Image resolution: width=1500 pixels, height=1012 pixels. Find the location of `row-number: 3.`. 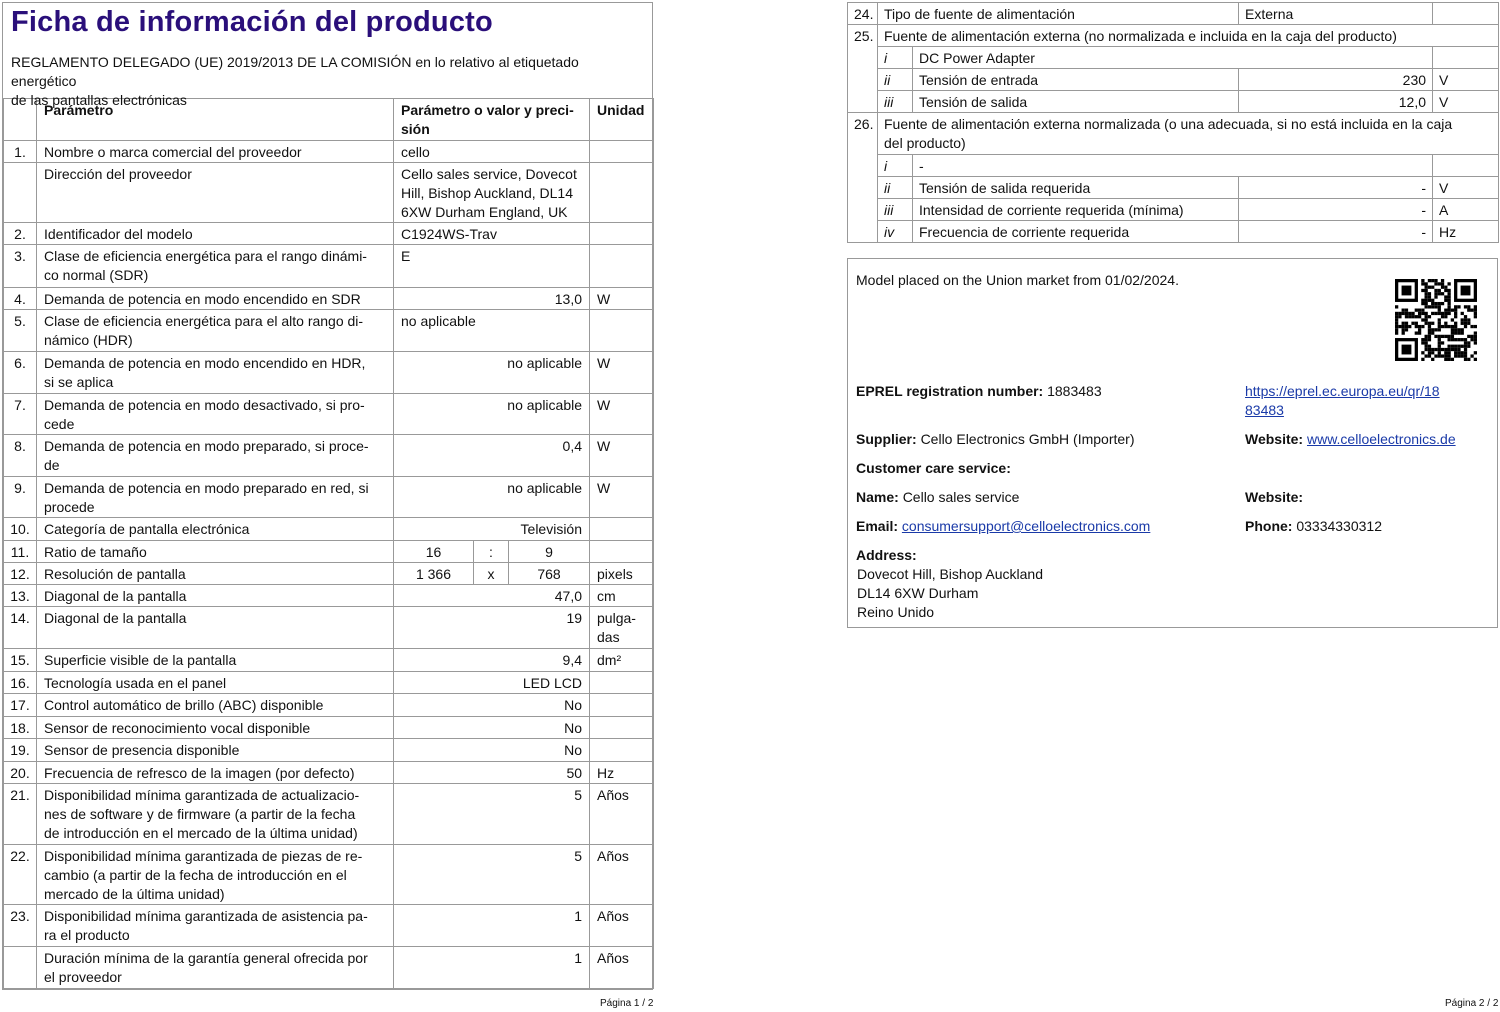

row-number: 3. is located at coordinates (20, 266).